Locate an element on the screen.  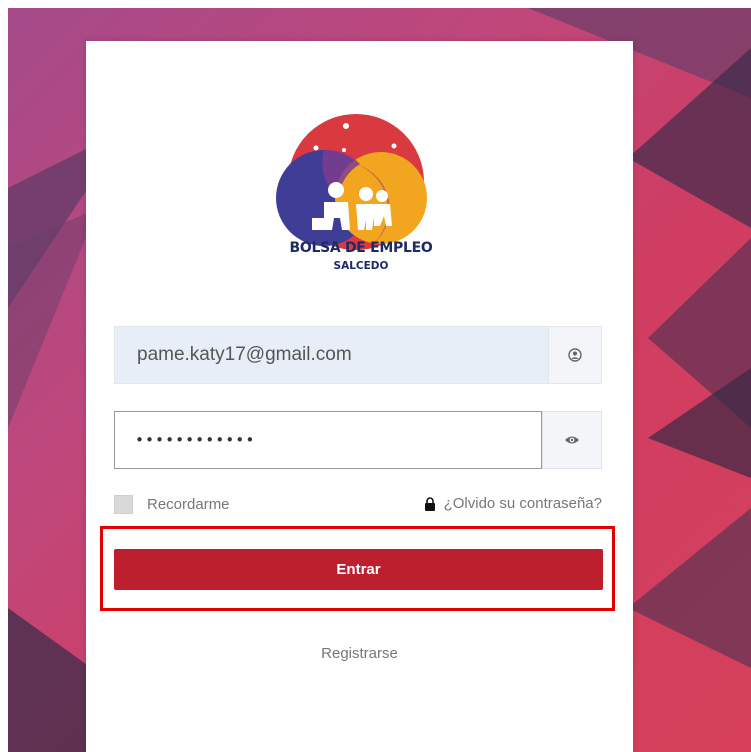
email-field-group is located at coordinates (358, 355).